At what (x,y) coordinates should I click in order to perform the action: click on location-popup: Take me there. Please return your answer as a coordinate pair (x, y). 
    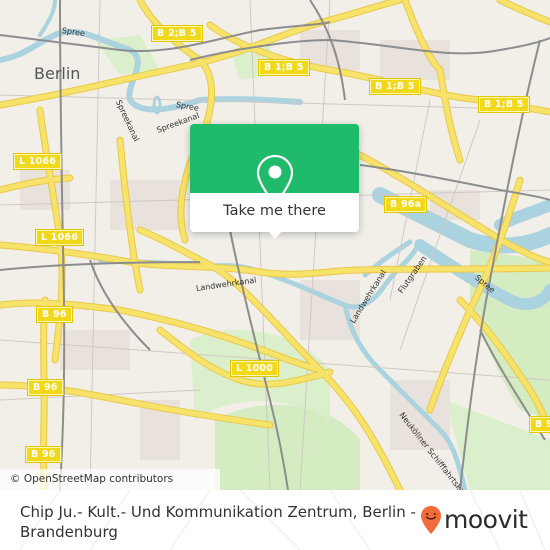
    Looking at the image, I should click on (274, 181).